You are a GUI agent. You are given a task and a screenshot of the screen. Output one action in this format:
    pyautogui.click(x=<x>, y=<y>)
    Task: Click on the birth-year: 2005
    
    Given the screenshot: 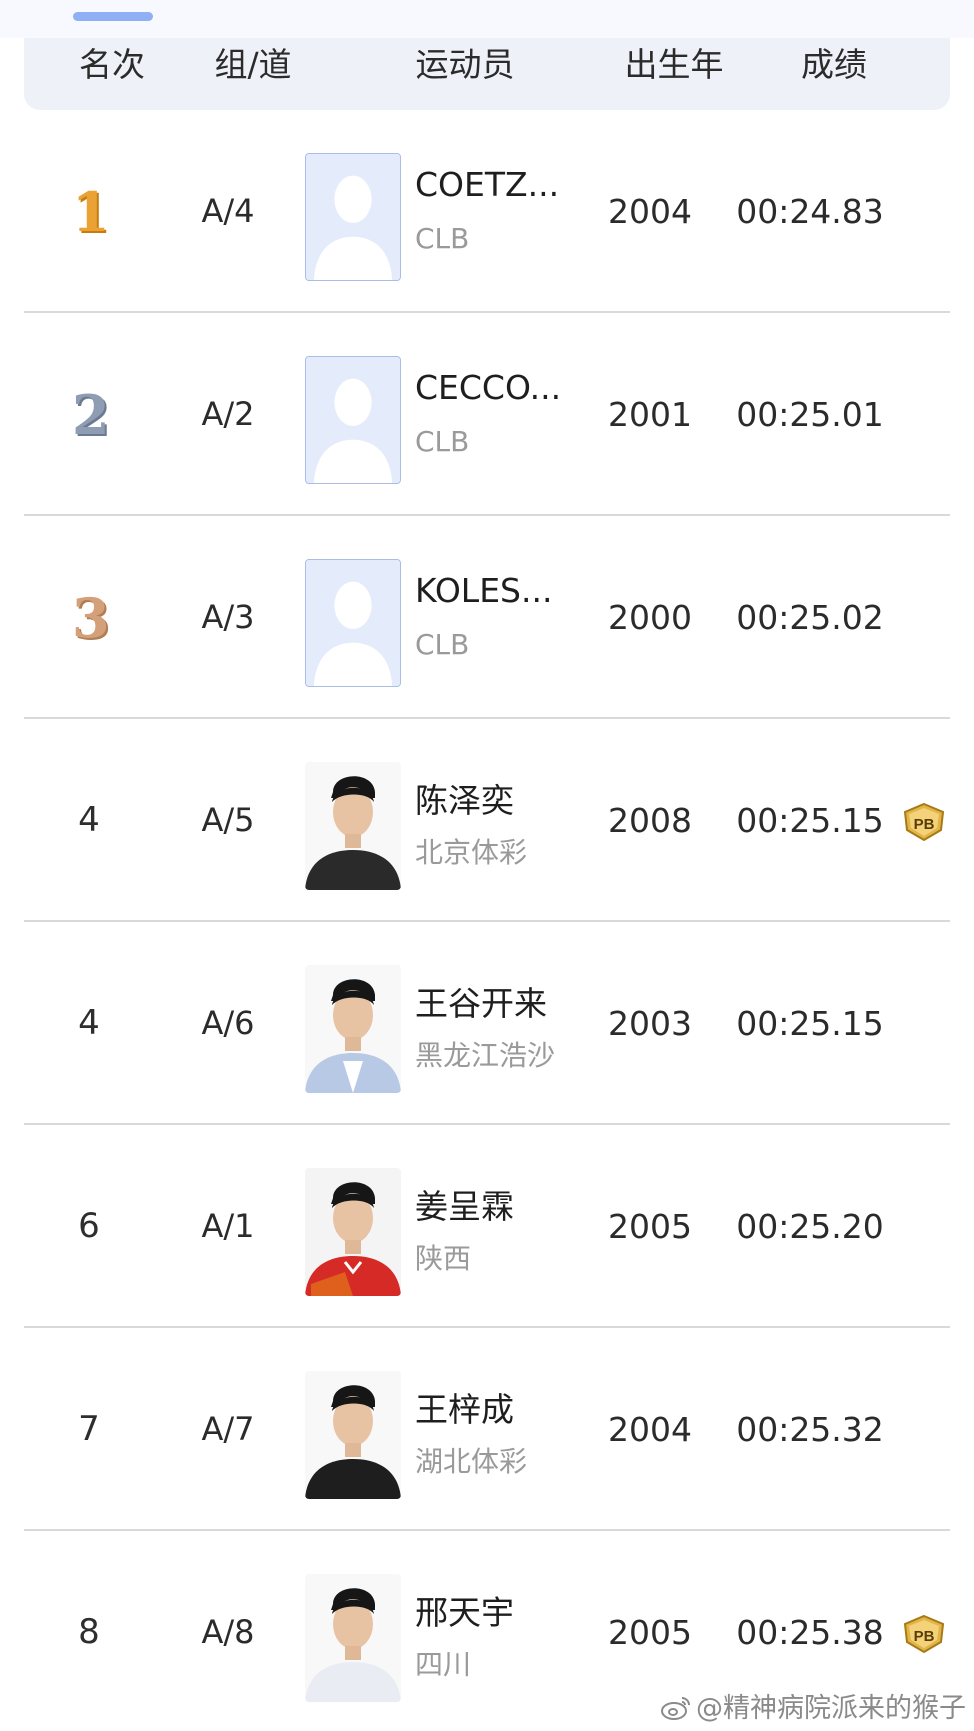 What is the action you would take?
    pyautogui.click(x=650, y=1226)
    